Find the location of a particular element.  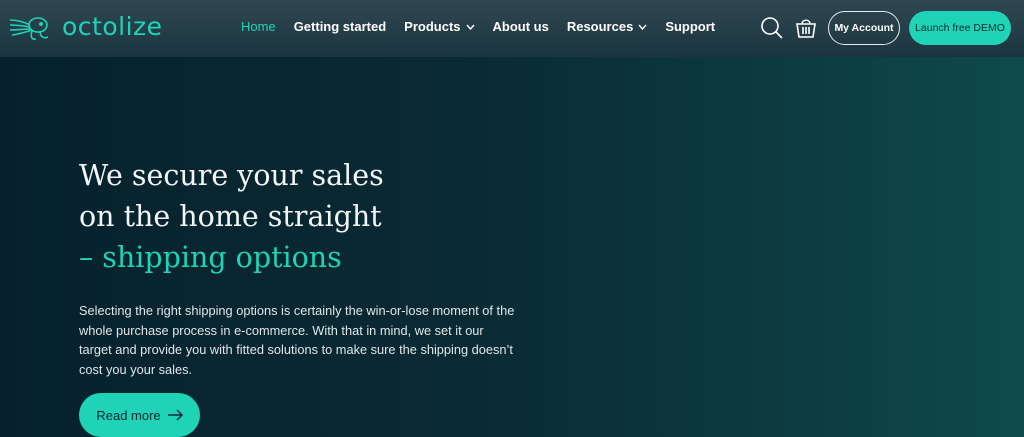

nav-item-about-us: About us is located at coordinates (521, 26).